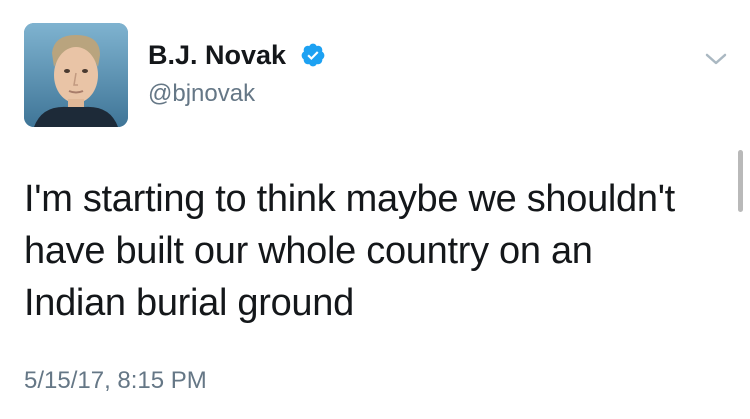  I want to click on verified-badge-icon, so click(313, 55).